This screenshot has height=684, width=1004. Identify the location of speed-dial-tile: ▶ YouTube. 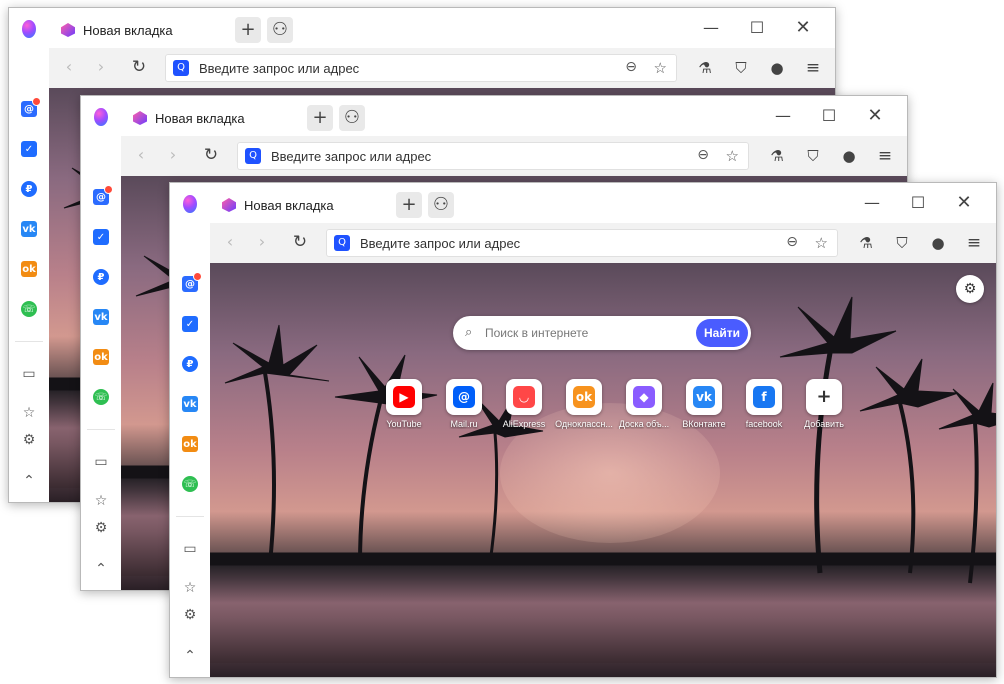
(404, 404).